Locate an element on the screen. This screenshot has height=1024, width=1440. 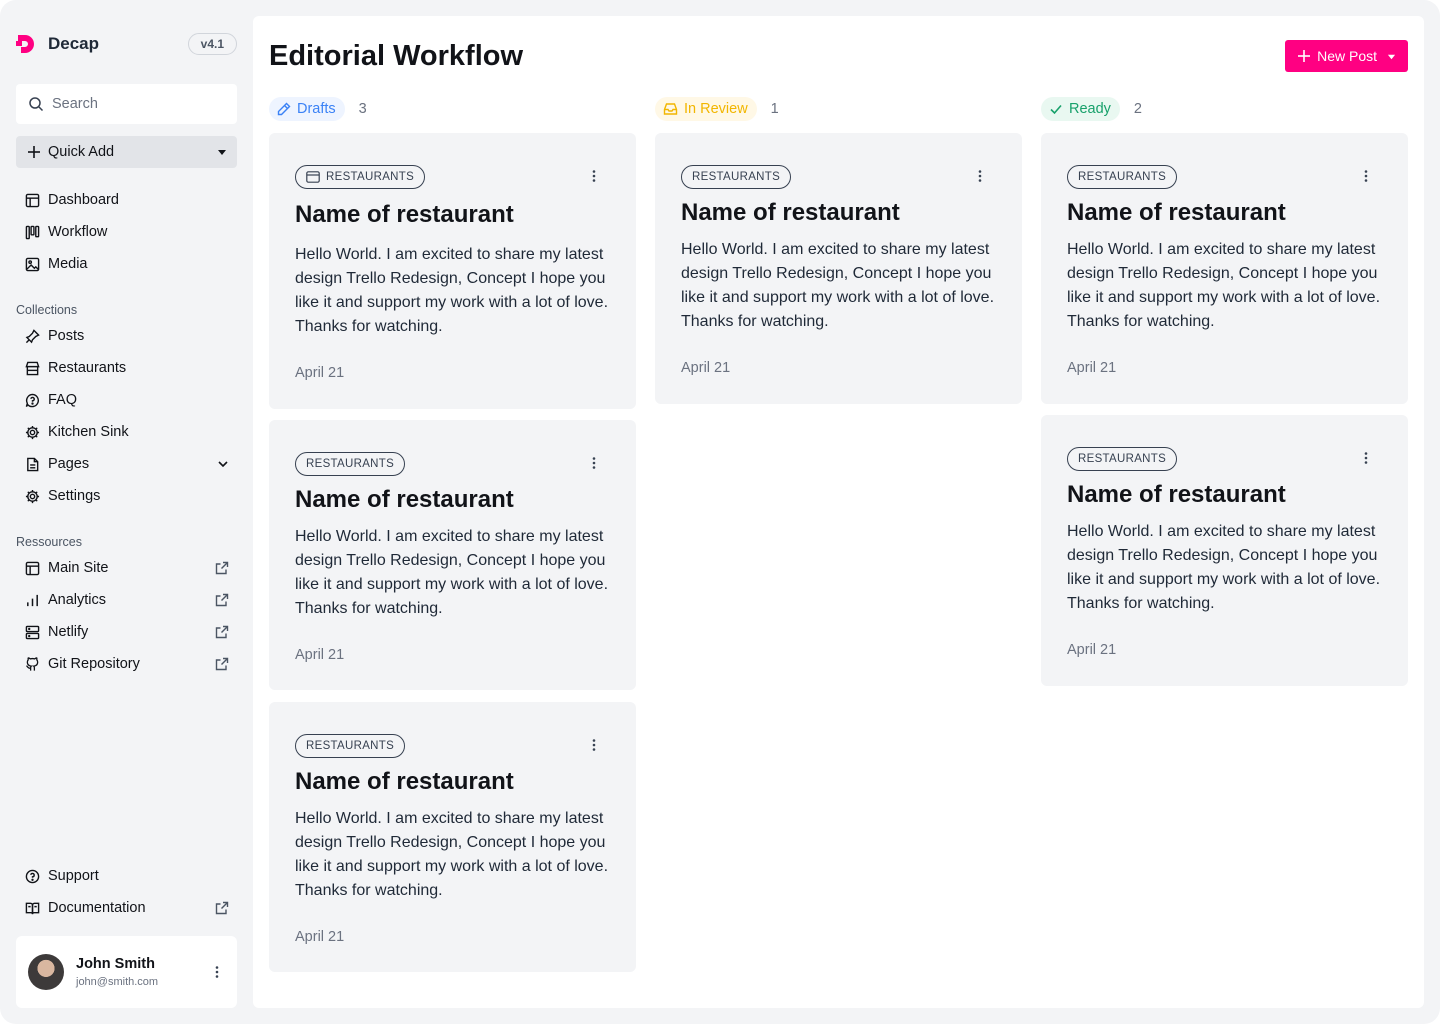
status-label: In Review is located at coordinates (716, 109).